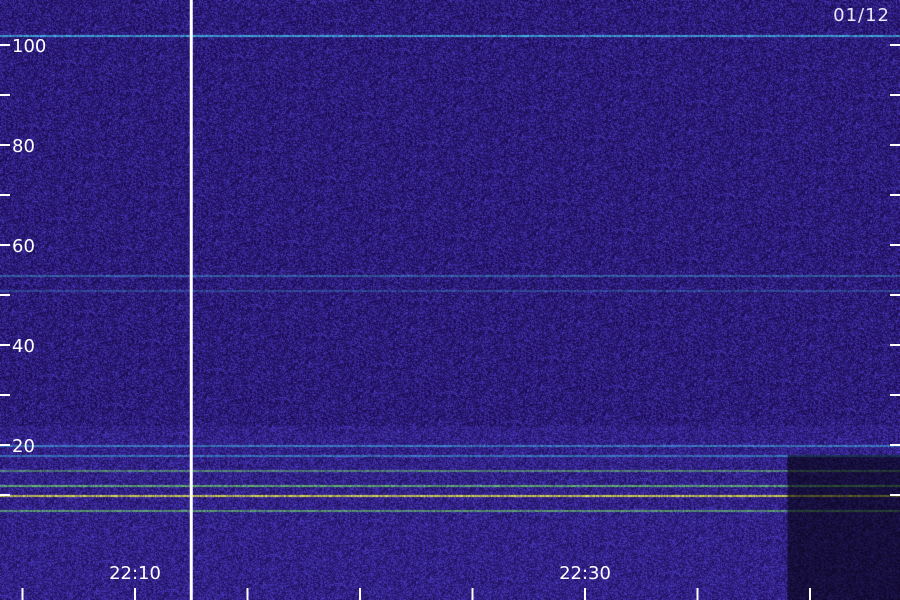 Image resolution: width=900 pixels, height=600 pixels. Describe the element at coordinates (23, 346) in the screenshot. I see `y-tick-label: 40` at that location.